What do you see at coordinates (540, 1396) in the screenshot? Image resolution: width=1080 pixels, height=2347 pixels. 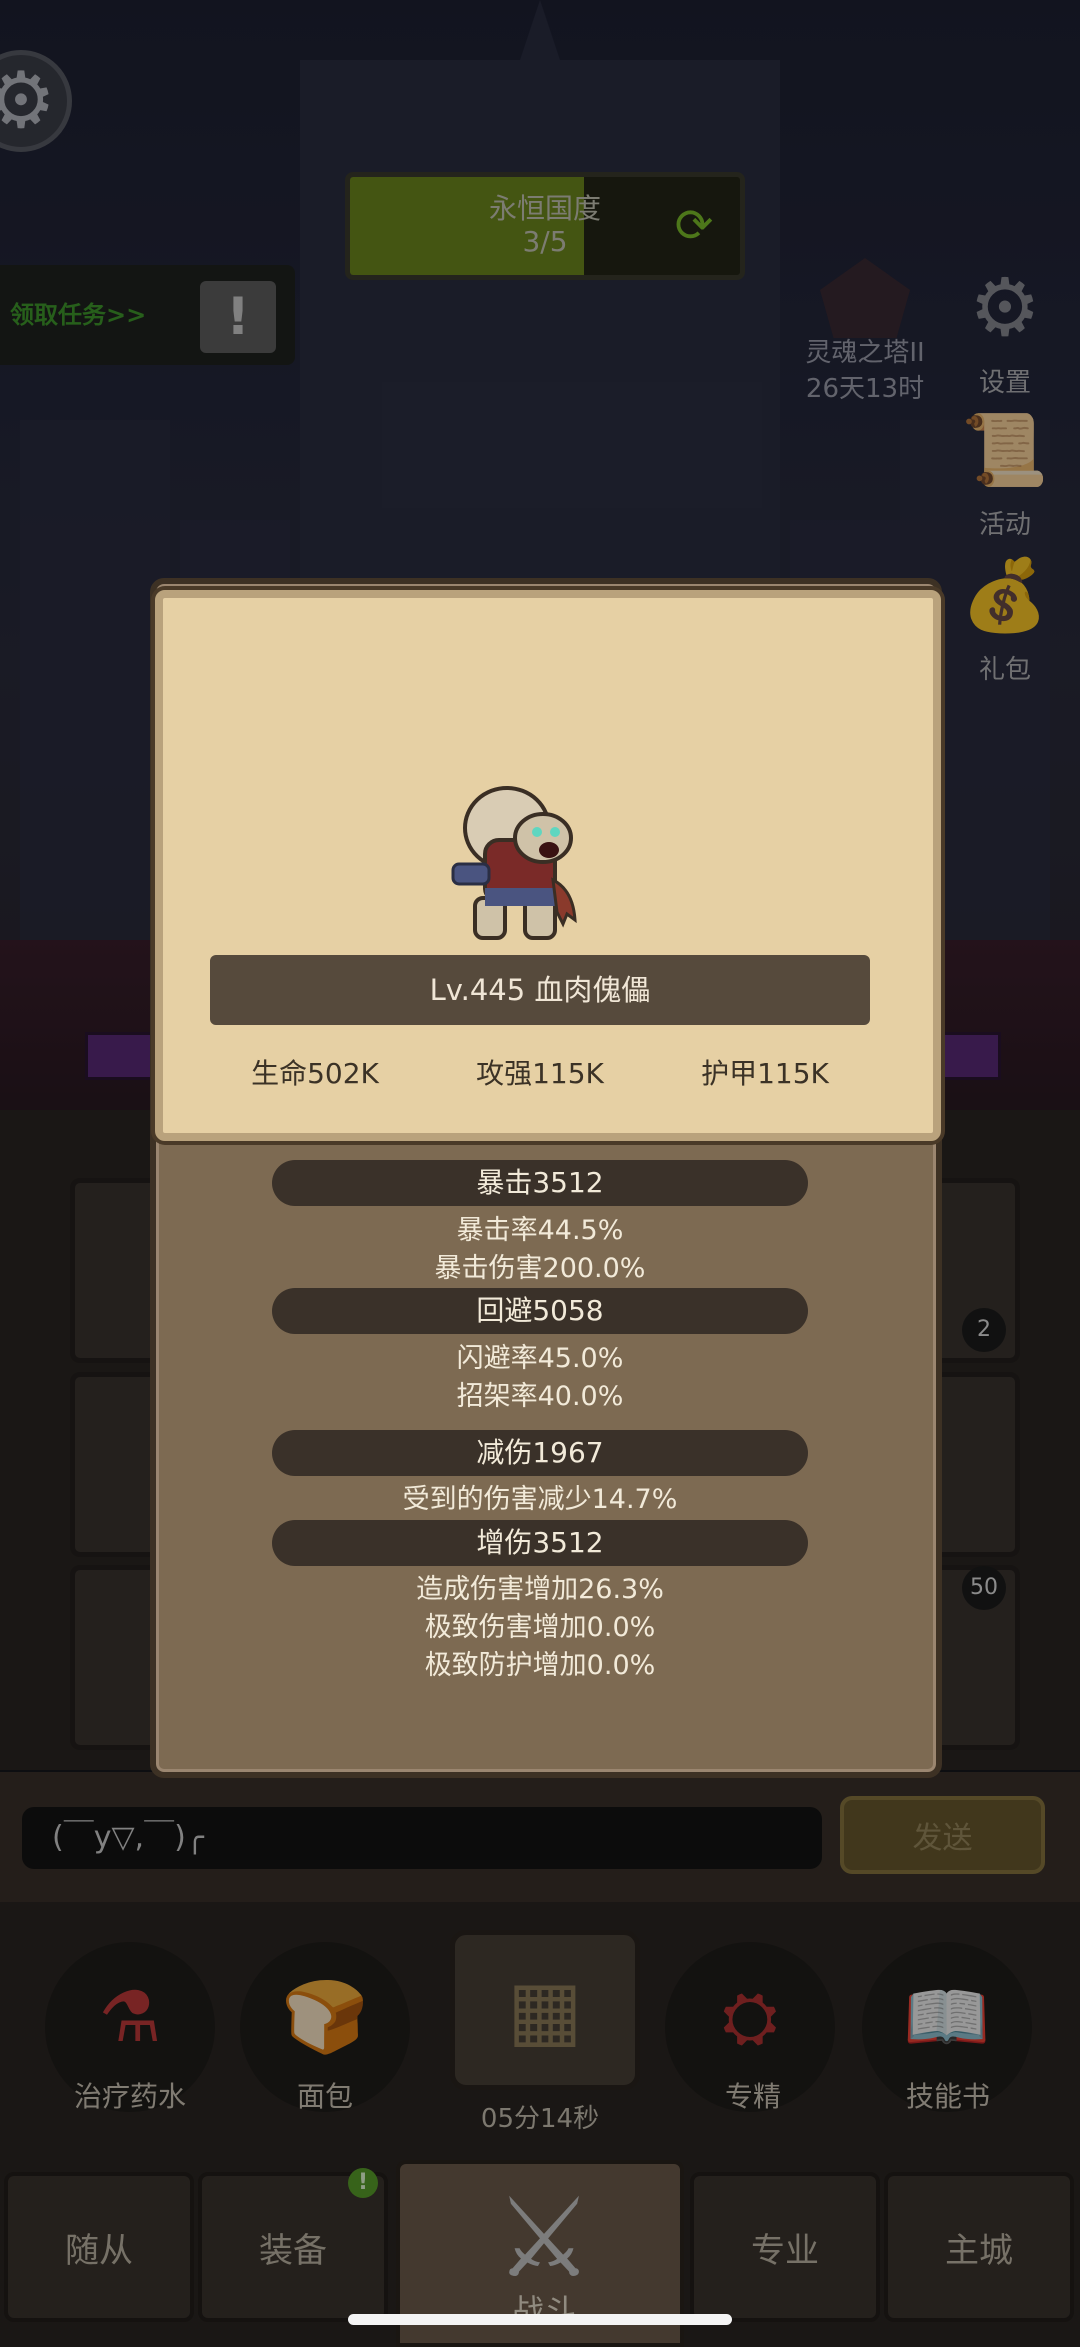 I see `parry-rate: 招架率40.0%` at bounding box center [540, 1396].